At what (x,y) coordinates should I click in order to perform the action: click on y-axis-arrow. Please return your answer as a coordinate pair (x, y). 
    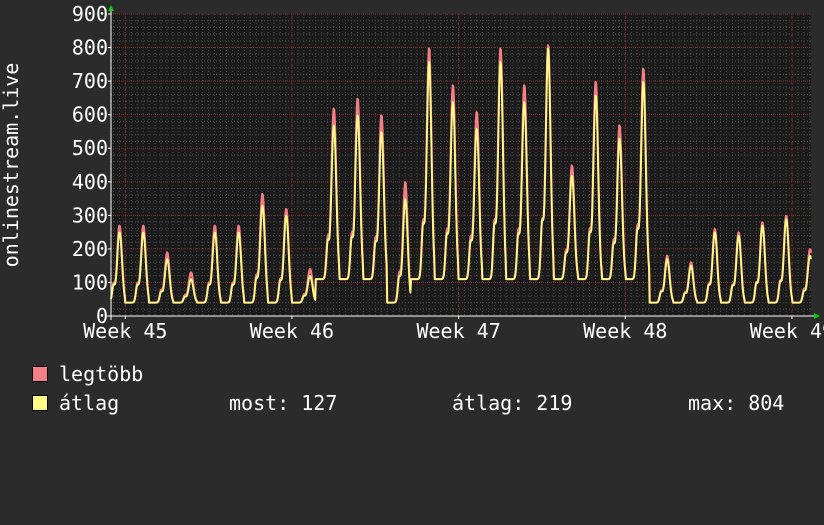
    Looking at the image, I should click on (111, 8).